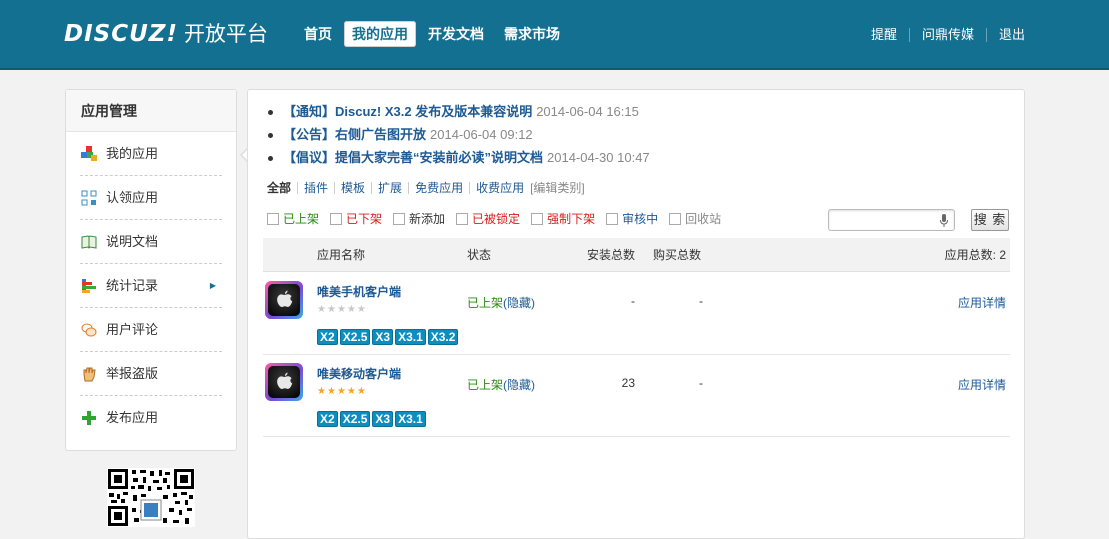  What do you see at coordinates (557, 188) in the screenshot?
I see `edit-categories-link: [编辑类别]` at bounding box center [557, 188].